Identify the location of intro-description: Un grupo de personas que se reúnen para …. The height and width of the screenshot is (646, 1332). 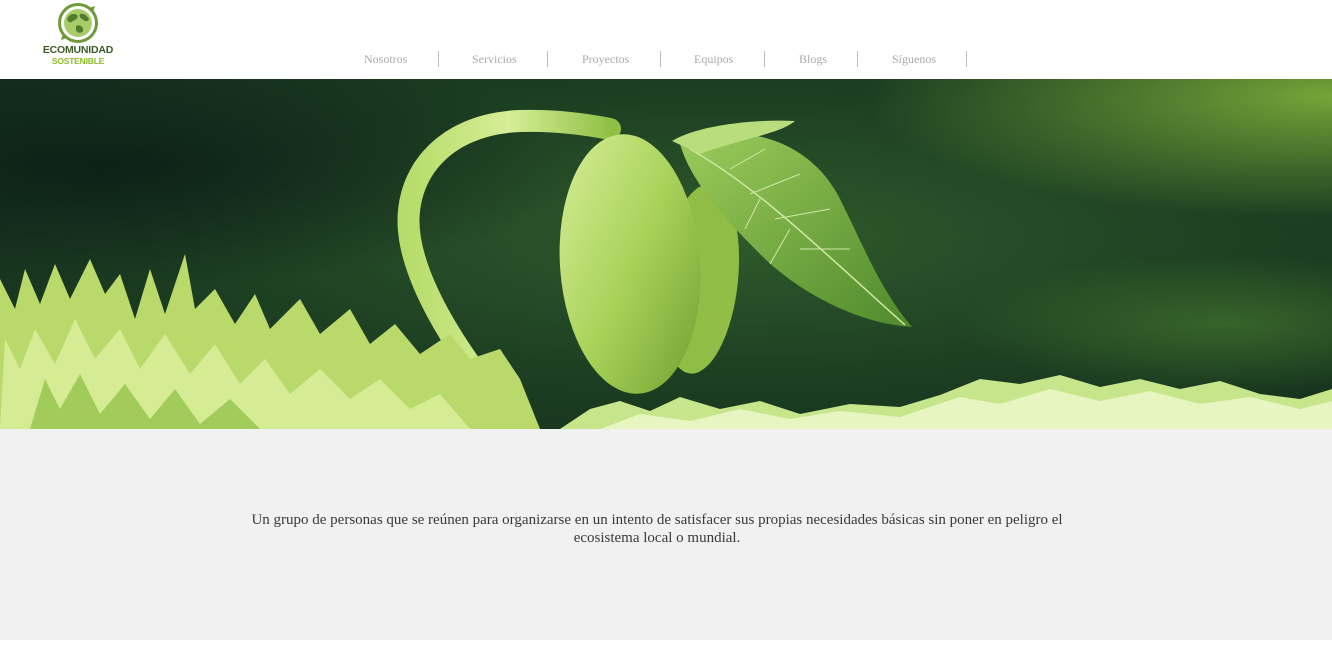
(657, 529).